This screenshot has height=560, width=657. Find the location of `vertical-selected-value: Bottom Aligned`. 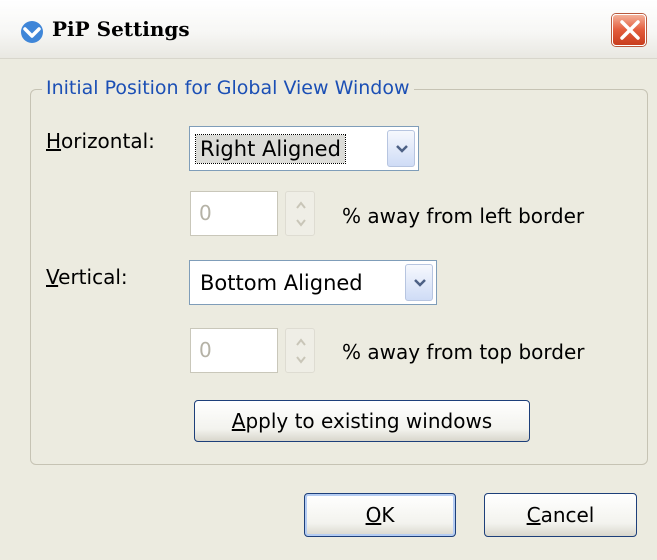

vertical-selected-value: Bottom Aligned is located at coordinates (281, 283).